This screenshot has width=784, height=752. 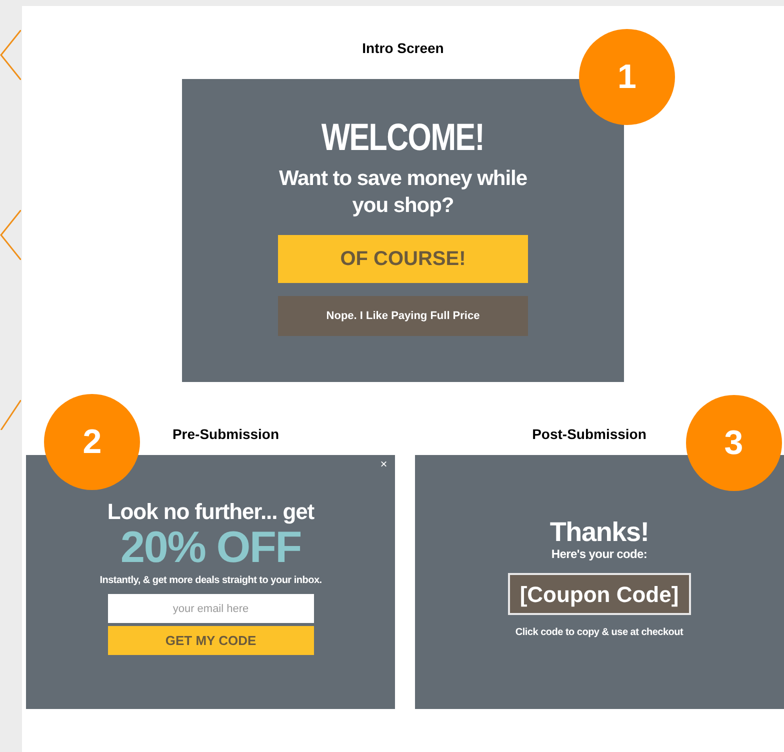 What do you see at coordinates (403, 259) in the screenshot?
I see `accept-button: OF COURSE!` at bounding box center [403, 259].